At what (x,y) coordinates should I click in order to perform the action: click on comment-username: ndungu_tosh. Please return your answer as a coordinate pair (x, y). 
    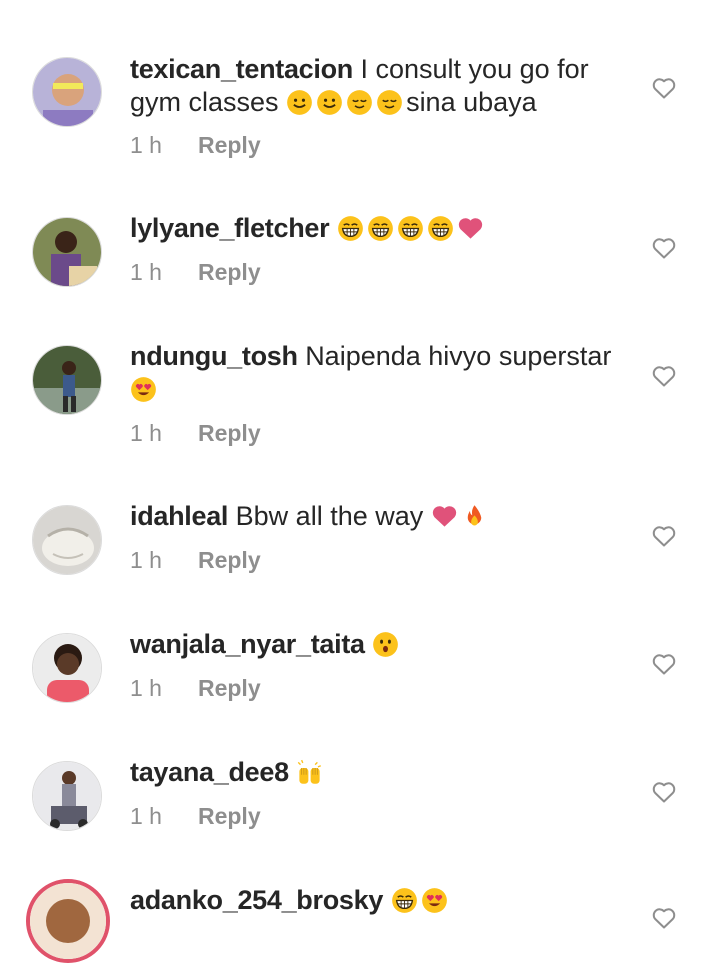
    Looking at the image, I should click on (214, 356).